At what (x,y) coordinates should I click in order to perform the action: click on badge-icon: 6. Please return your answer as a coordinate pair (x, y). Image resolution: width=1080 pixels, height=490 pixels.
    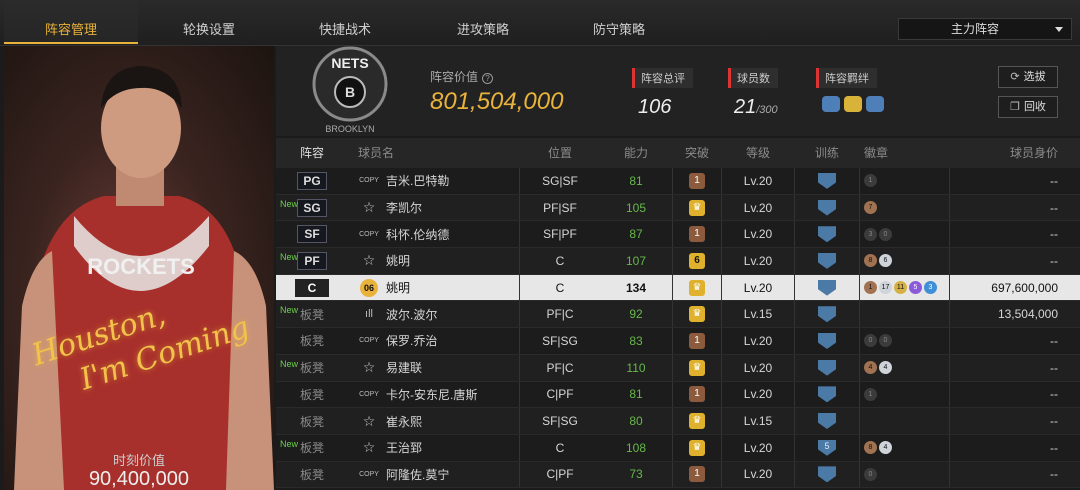
    Looking at the image, I should click on (885, 261).